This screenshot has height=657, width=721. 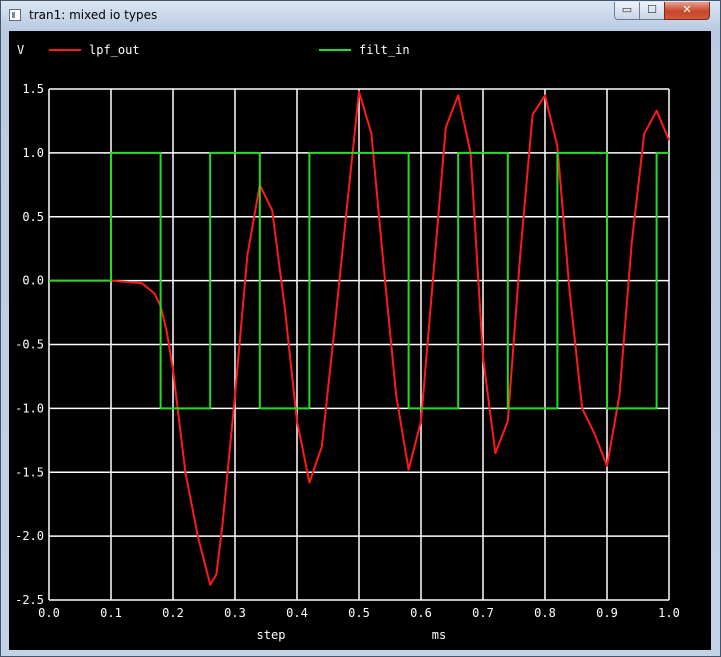 I want to click on y-tick-label: 1.5, so click(x=33, y=89).